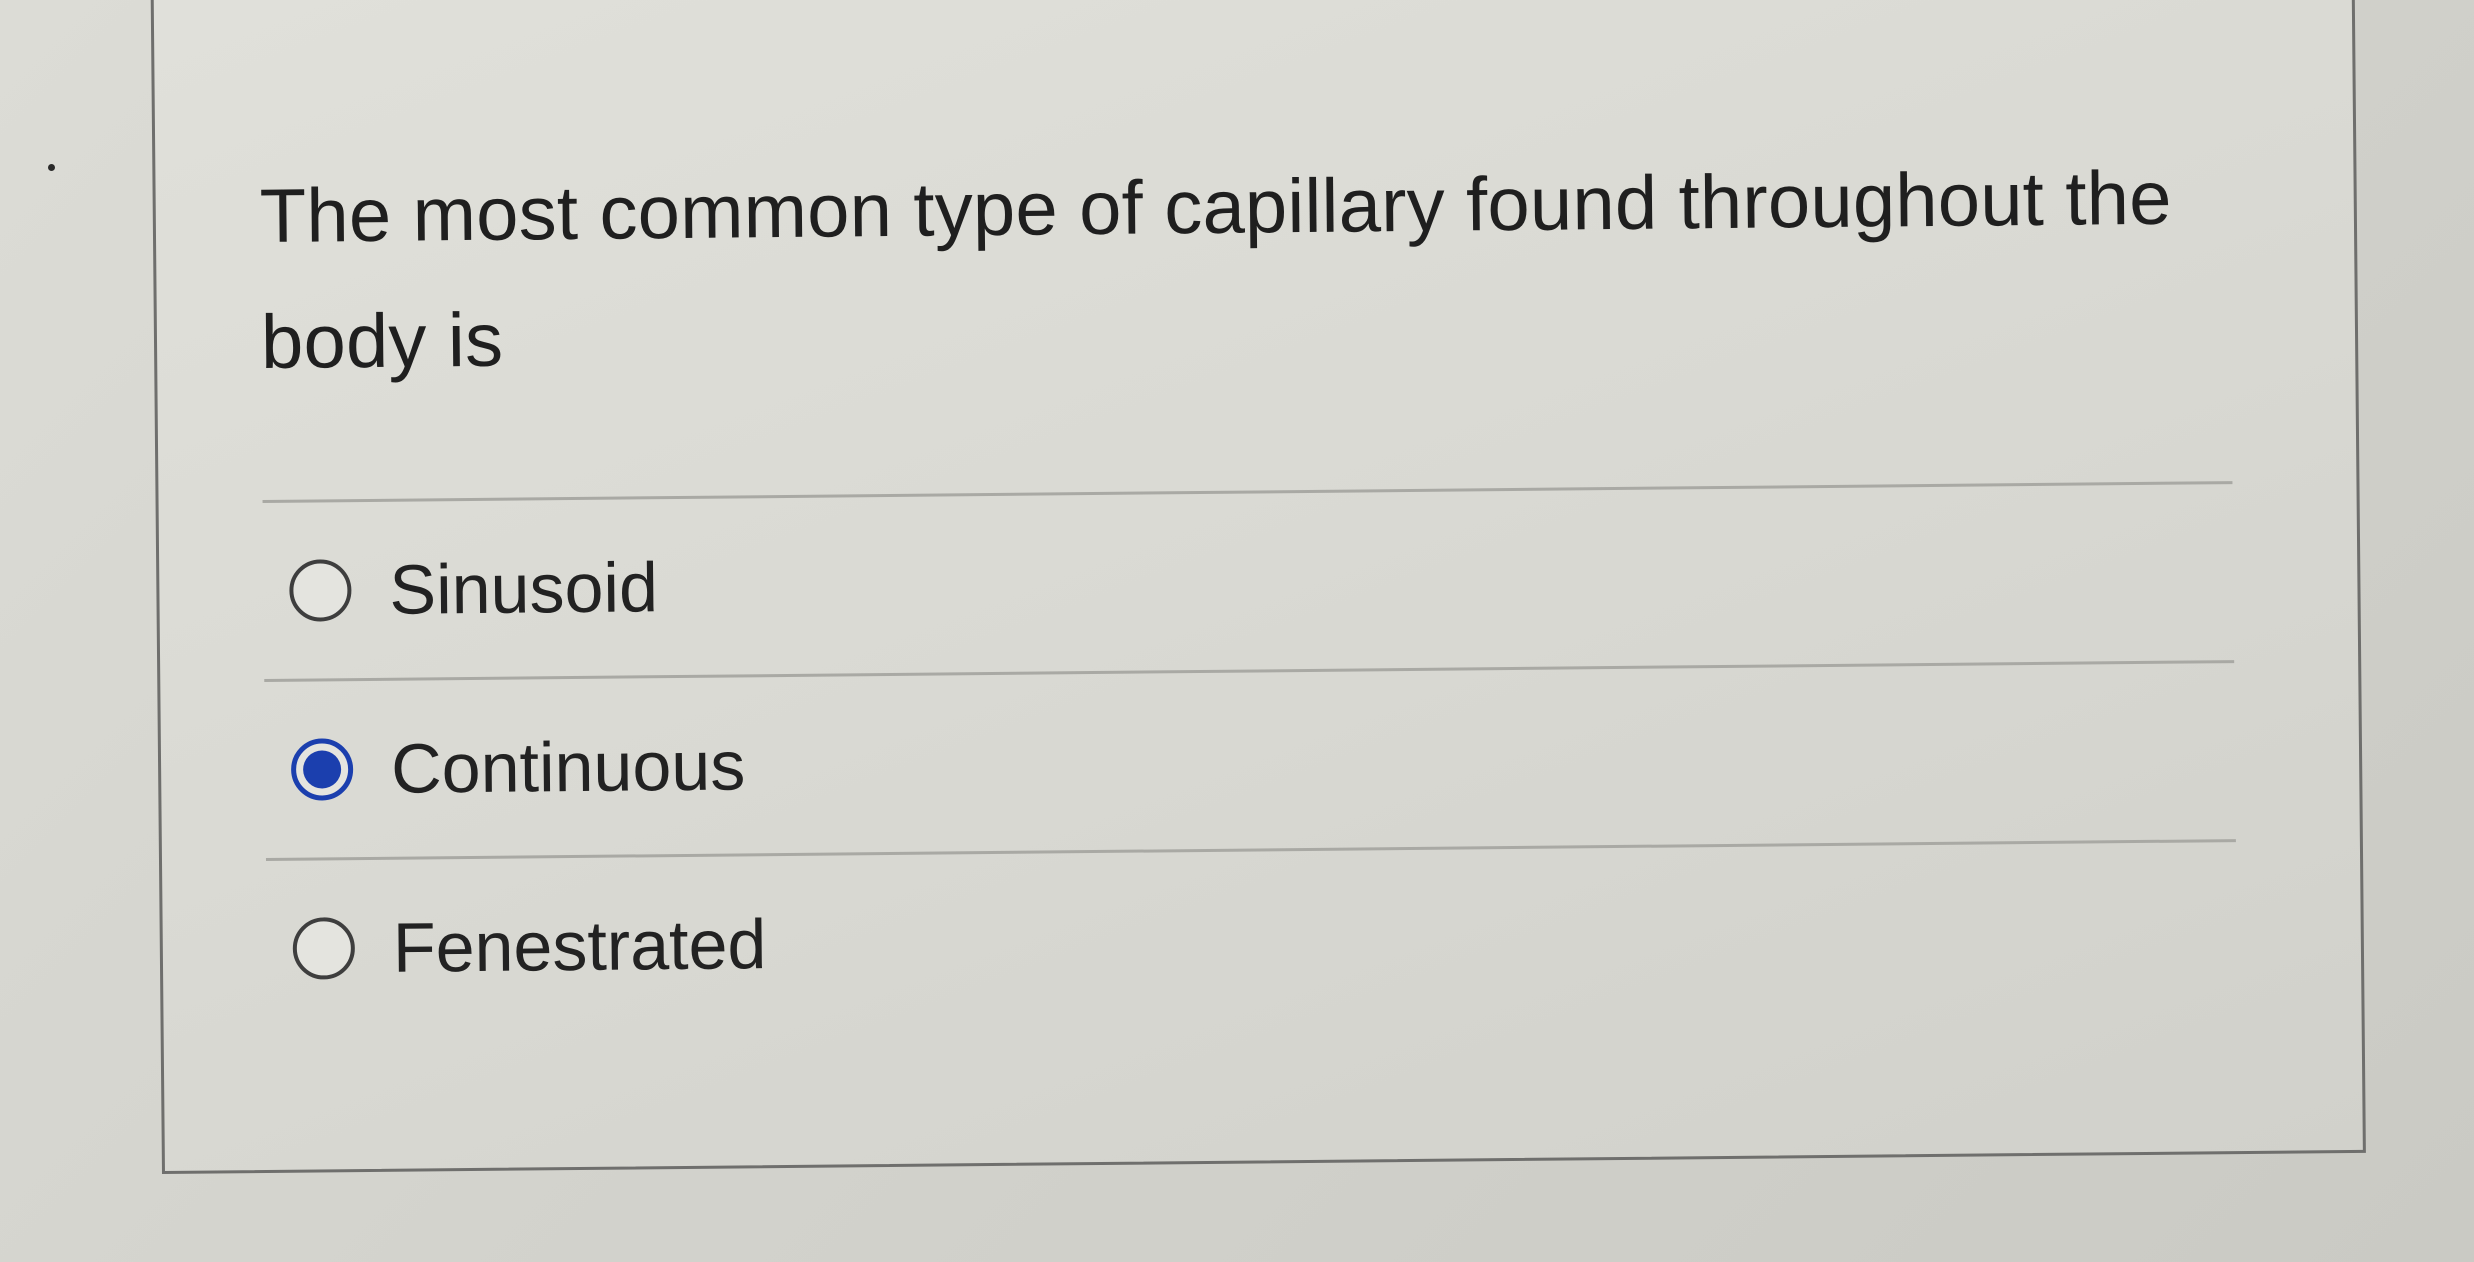 This screenshot has width=2474, height=1262. I want to click on option-label: Fenestrated, so click(579, 946).